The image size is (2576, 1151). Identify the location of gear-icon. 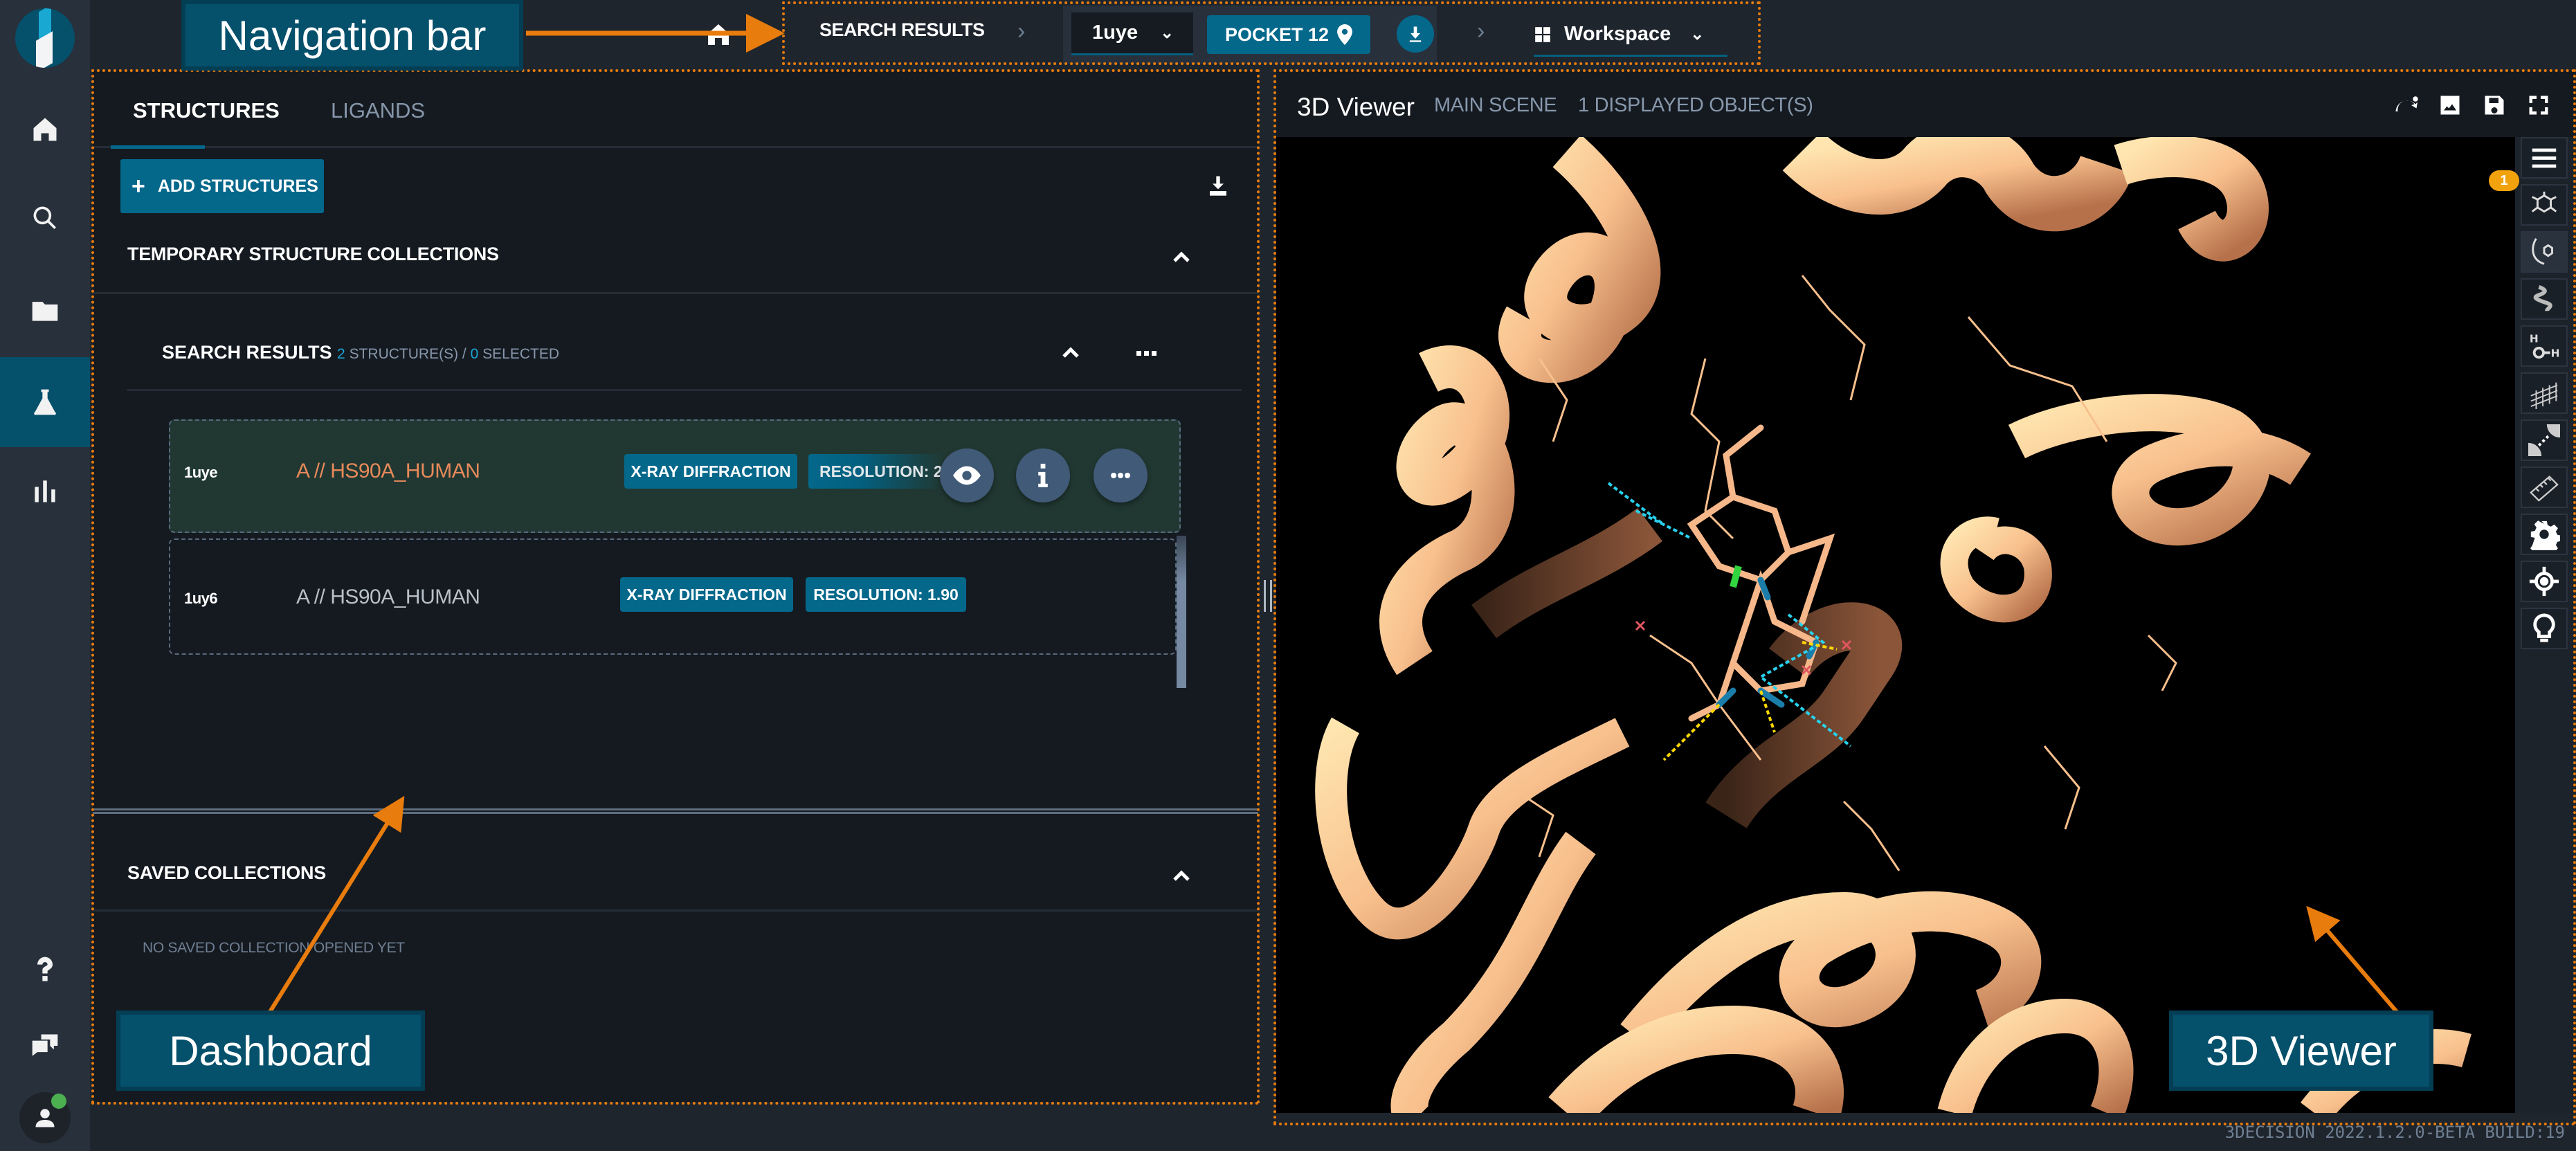
(2545, 535).